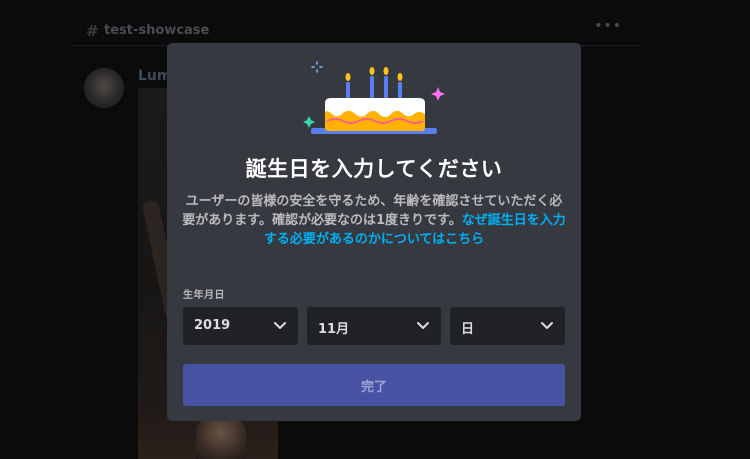  What do you see at coordinates (374, 385) in the screenshot?
I see `done-button: 完了` at bounding box center [374, 385].